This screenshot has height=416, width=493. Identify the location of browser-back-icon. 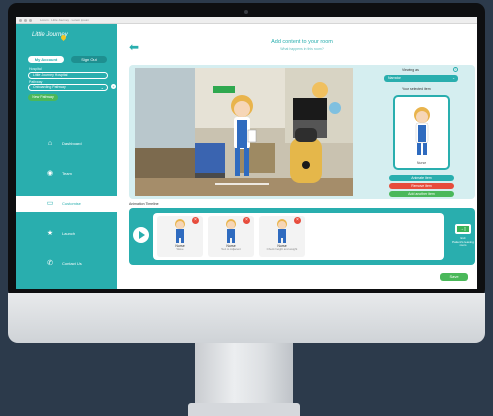
(20, 20).